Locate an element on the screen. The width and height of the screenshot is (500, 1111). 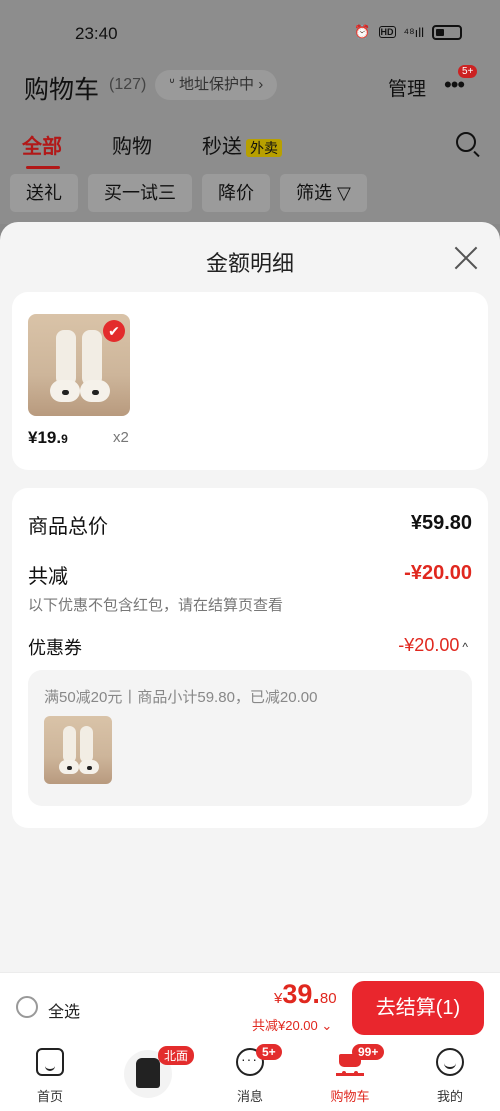
product-quantity: x2 is located at coordinates (121, 437).